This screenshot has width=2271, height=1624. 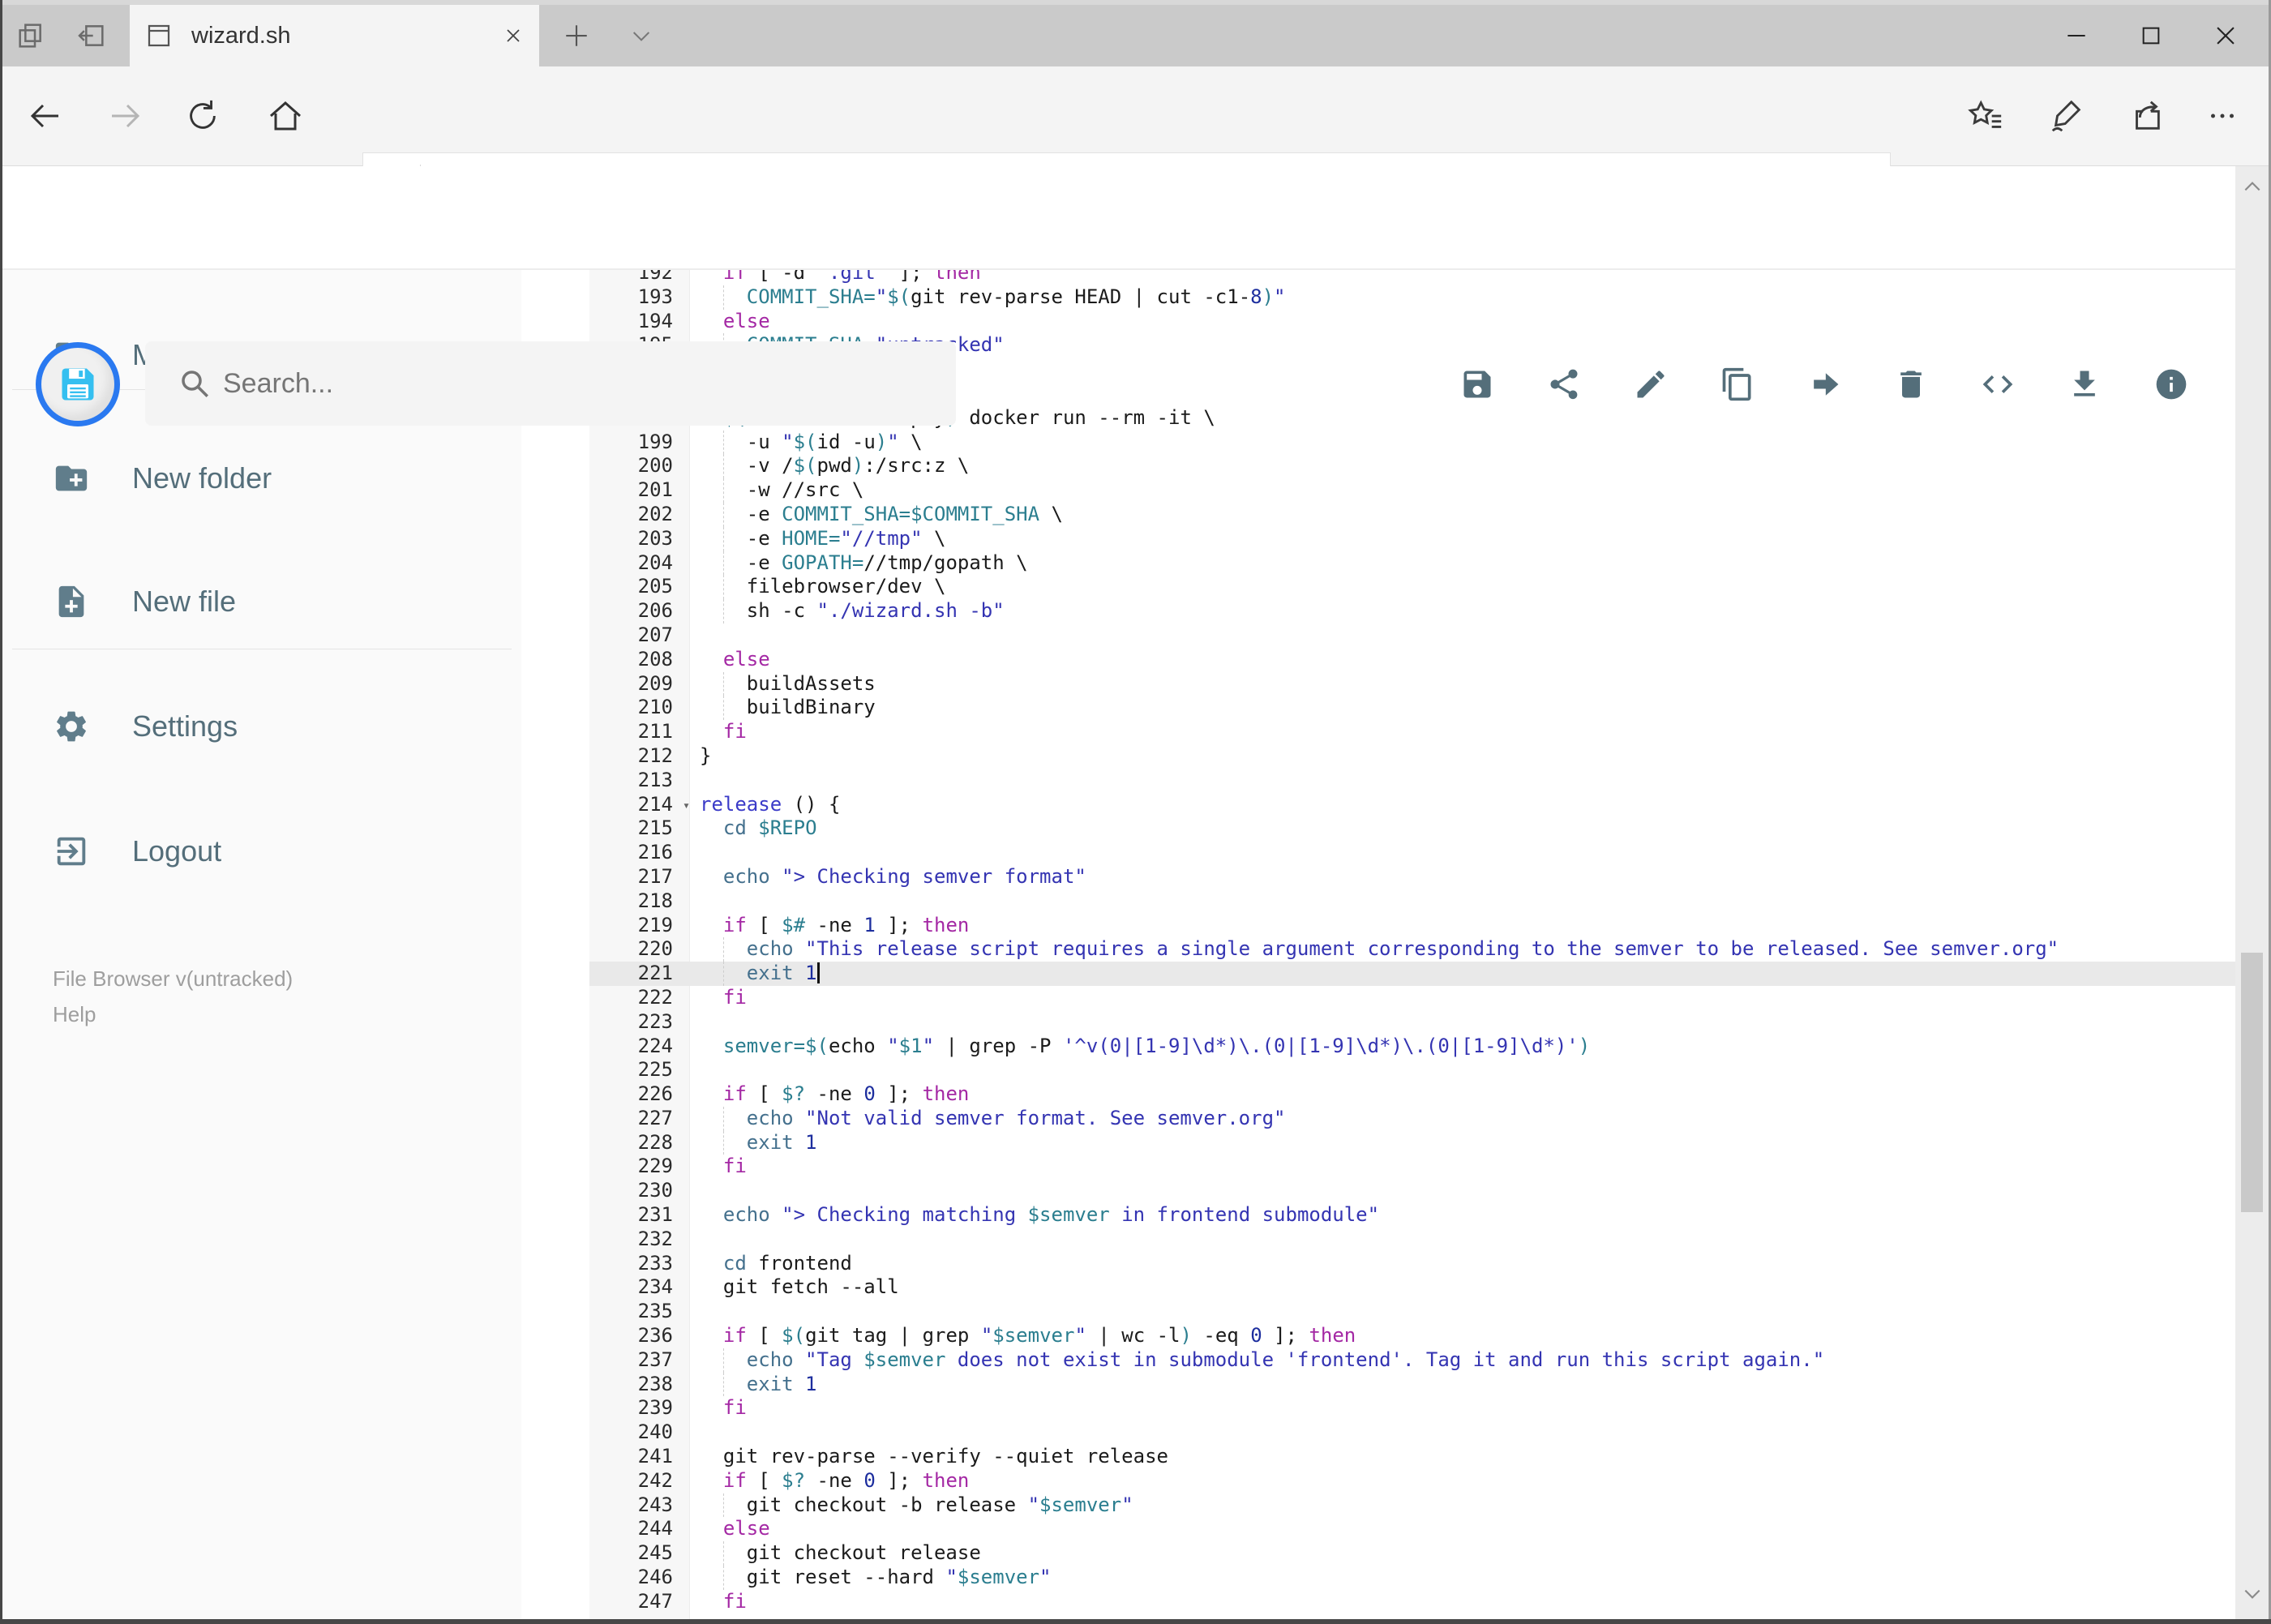 What do you see at coordinates (78, 384) in the screenshot?
I see `app-logo` at bounding box center [78, 384].